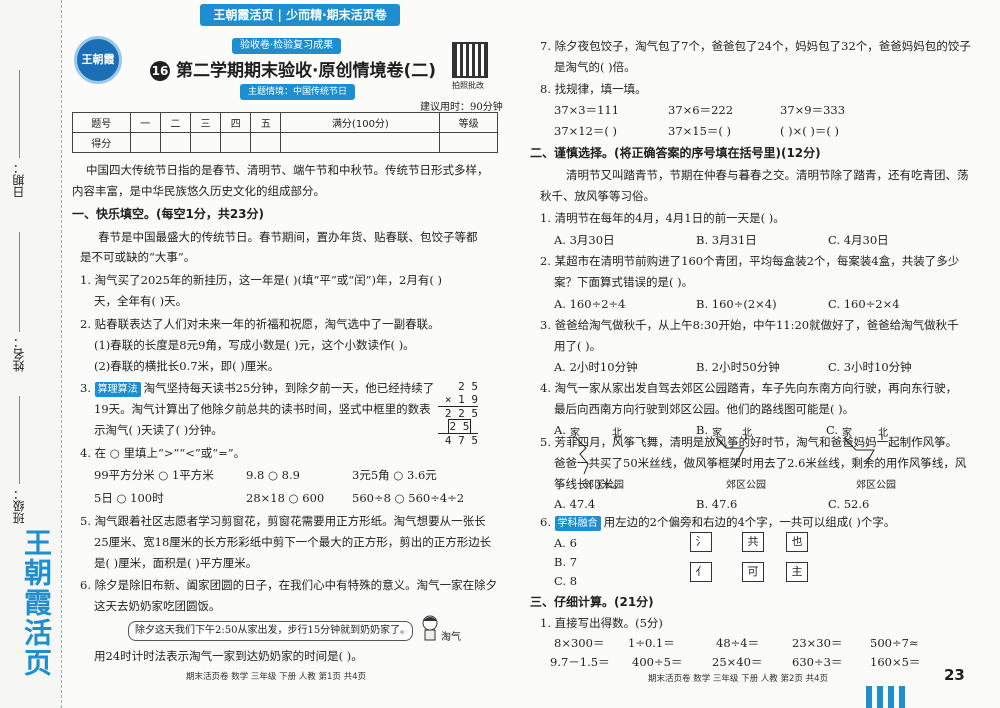 This screenshot has height=708, width=1000. I want to click on decorative-bars, so click(886, 697).